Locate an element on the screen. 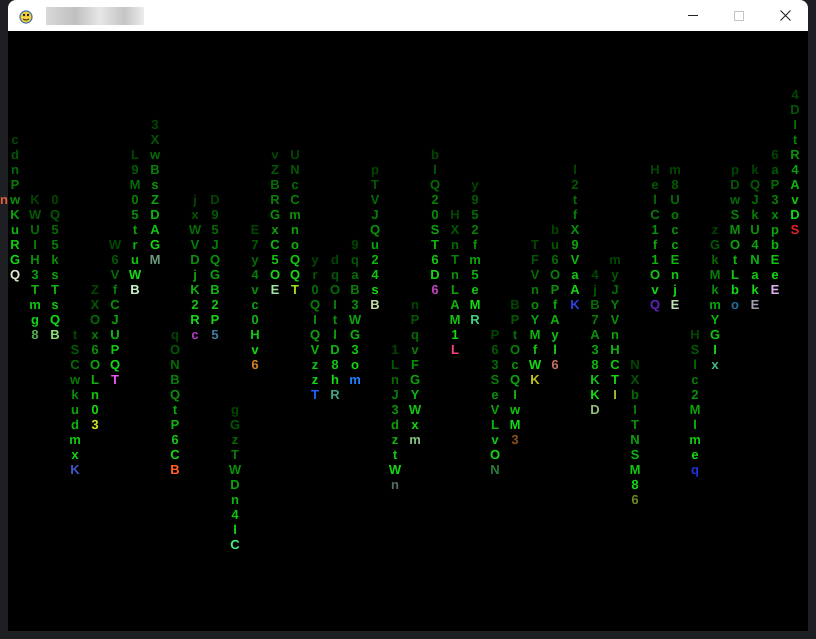 The image size is (816, 639). code-column: jxWVDjK2Rc is located at coordinates (195, 291).